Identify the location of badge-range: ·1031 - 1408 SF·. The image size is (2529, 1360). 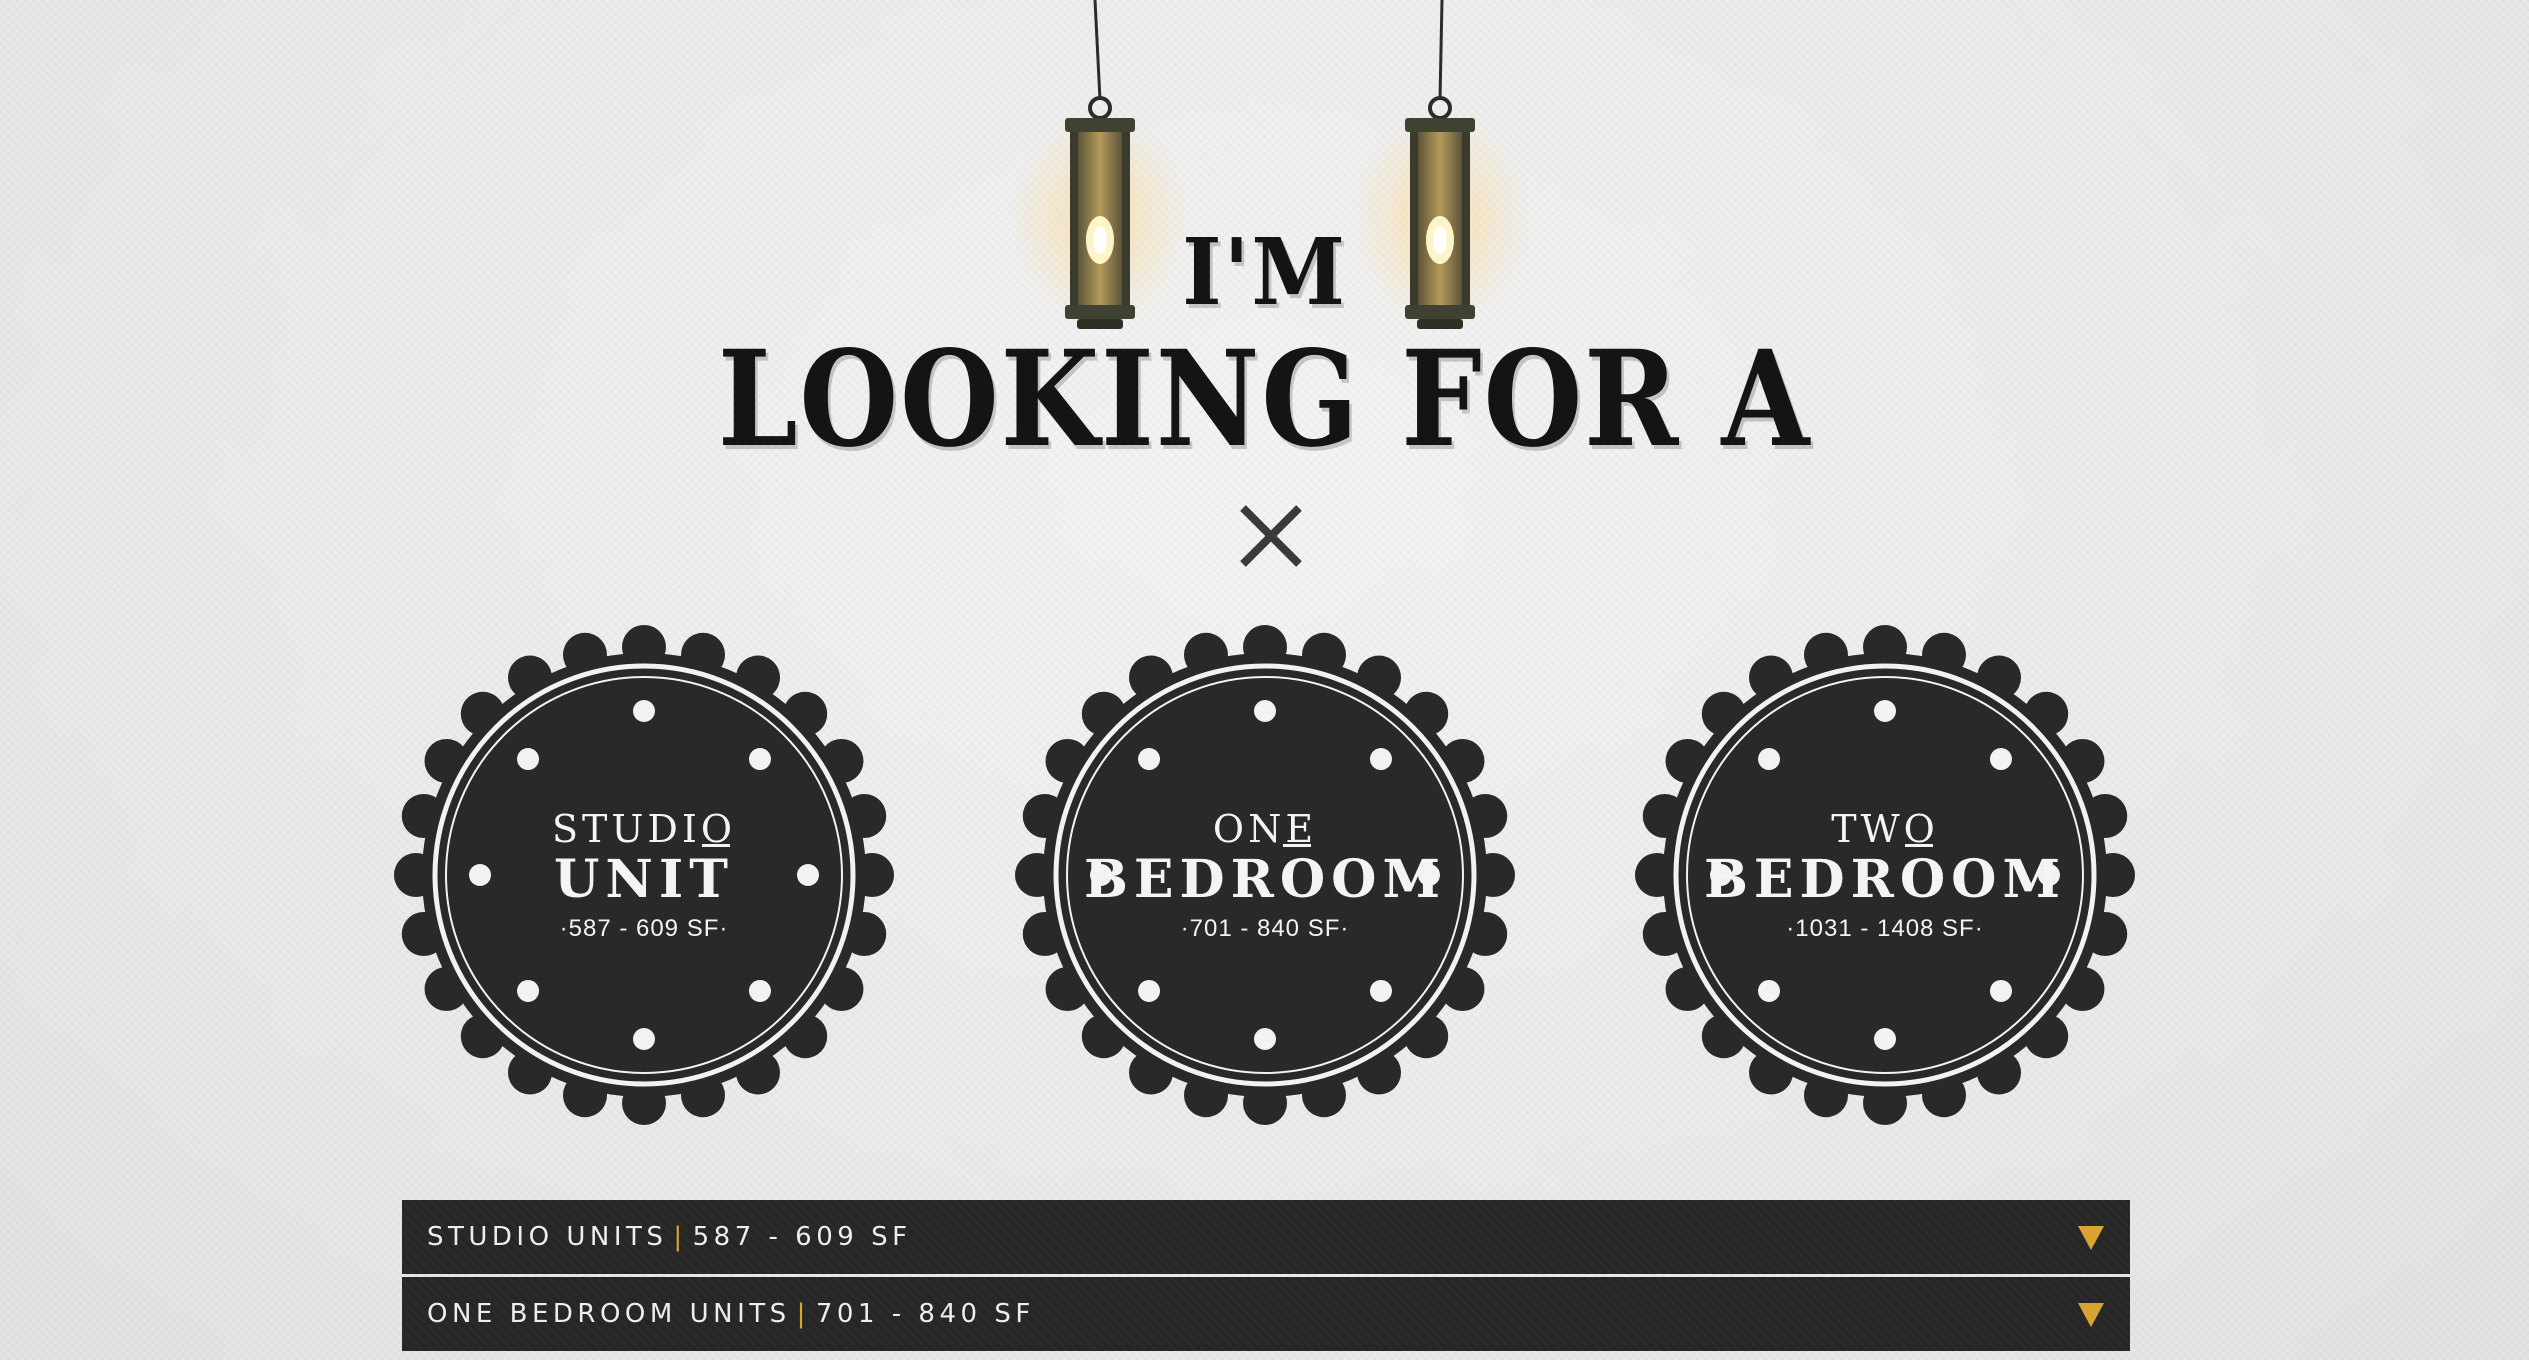
(1885, 928).